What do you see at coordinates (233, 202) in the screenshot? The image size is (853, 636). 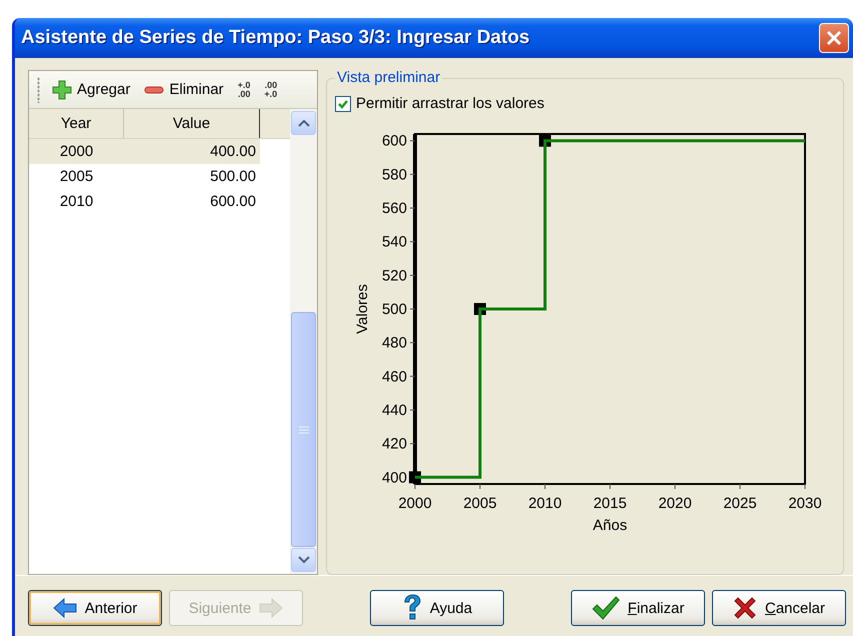 I see `table-cell-text: 600.00` at bounding box center [233, 202].